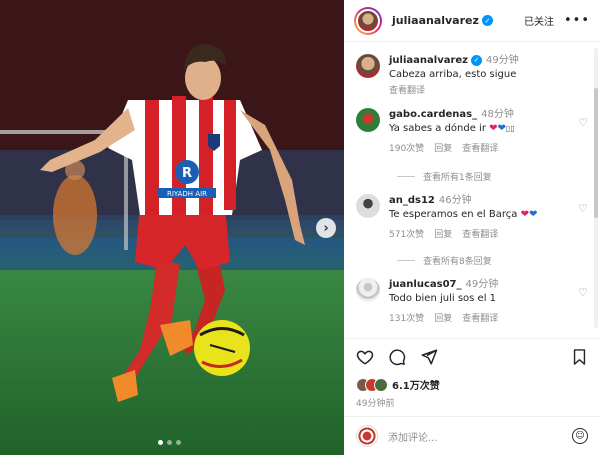 This screenshot has width=600, height=455. I want to click on caption-username: juliaanalvarez, so click(428, 60).